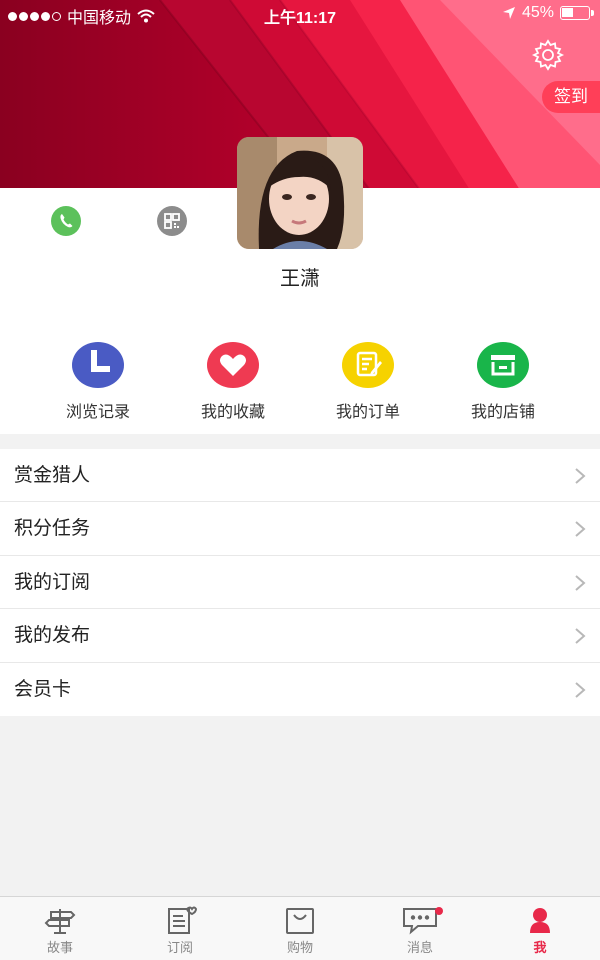 This screenshot has width=600, height=960. Describe the element at coordinates (300, 529) in the screenshot. I see `menu-item-points-tasks: 积分任务` at that location.